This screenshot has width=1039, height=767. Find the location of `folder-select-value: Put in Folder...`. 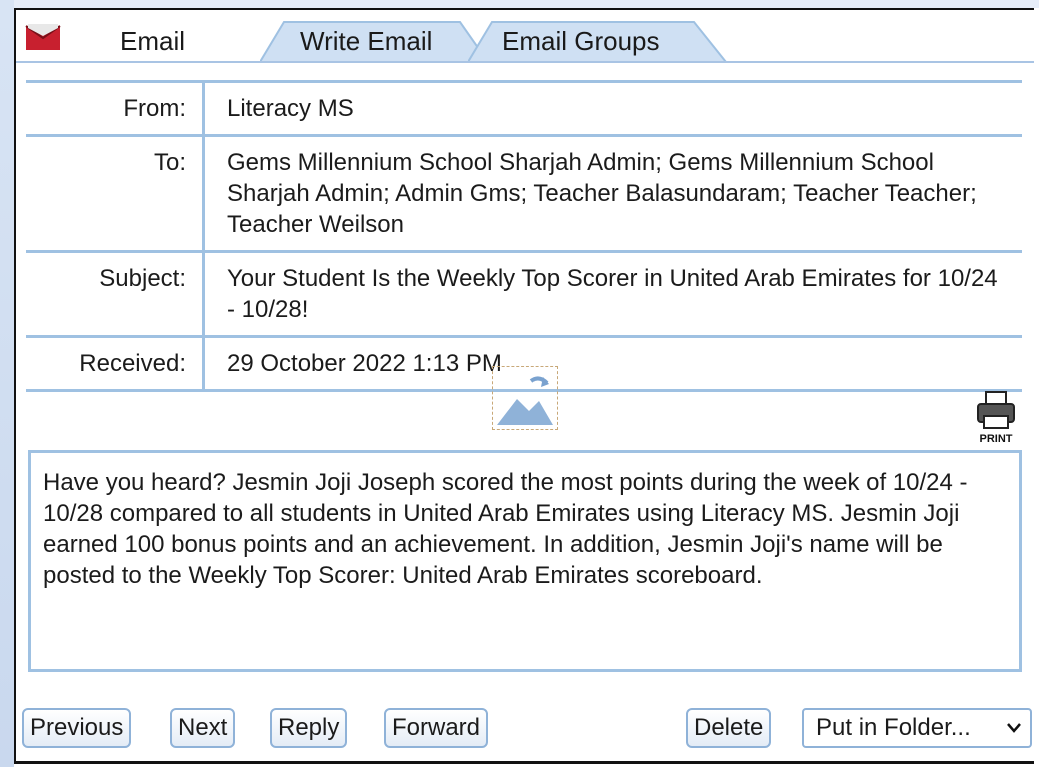

folder-select-value: Put in Folder... is located at coordinates (893, 727).